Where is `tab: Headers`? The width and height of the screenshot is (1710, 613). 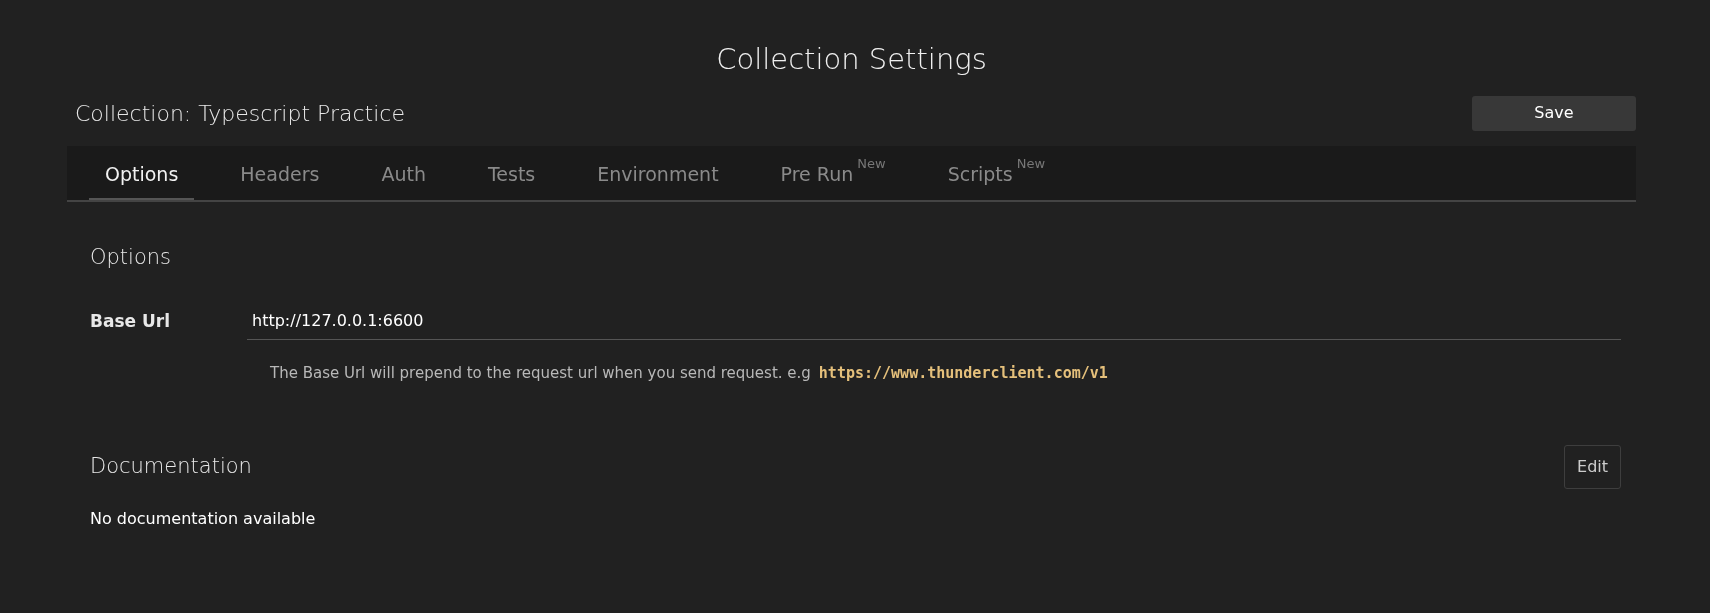
tab: Headers is located at coordinates (280, 172).